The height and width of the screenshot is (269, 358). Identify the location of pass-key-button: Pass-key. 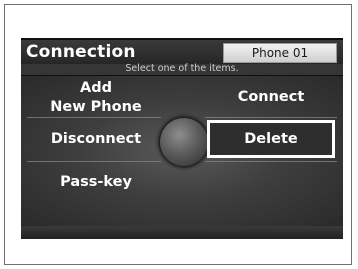
(96, 184).